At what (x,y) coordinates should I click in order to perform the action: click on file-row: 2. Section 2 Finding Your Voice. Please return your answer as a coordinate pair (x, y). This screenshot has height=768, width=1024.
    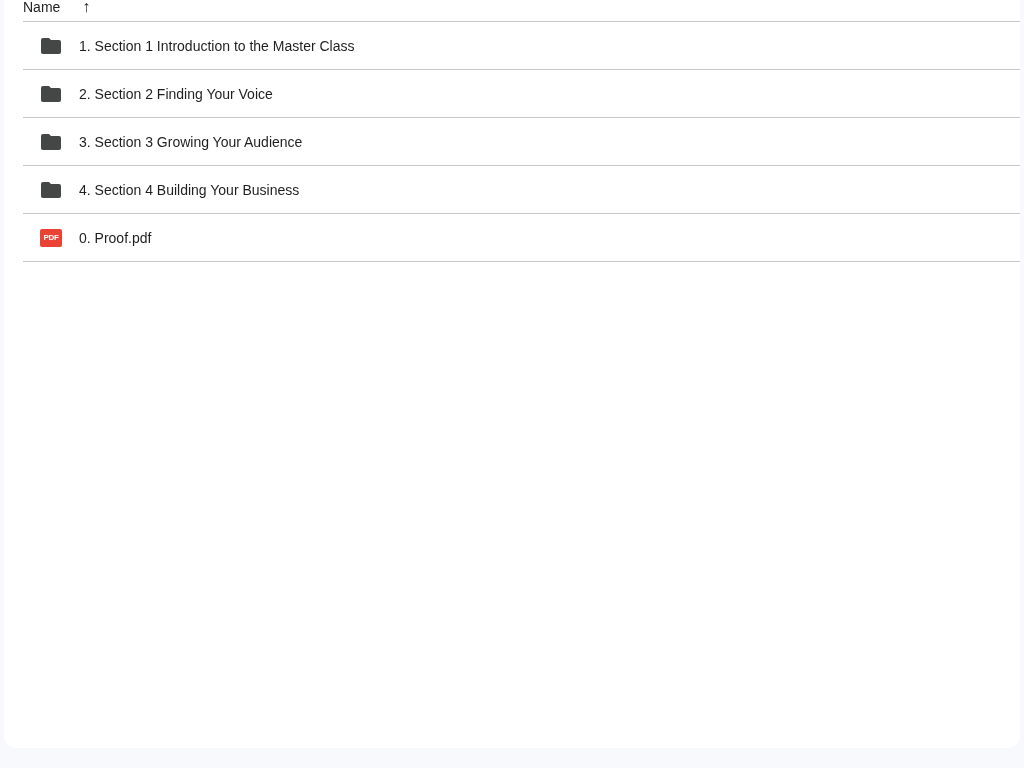
    Looking at the image, I should click on (521, 94).